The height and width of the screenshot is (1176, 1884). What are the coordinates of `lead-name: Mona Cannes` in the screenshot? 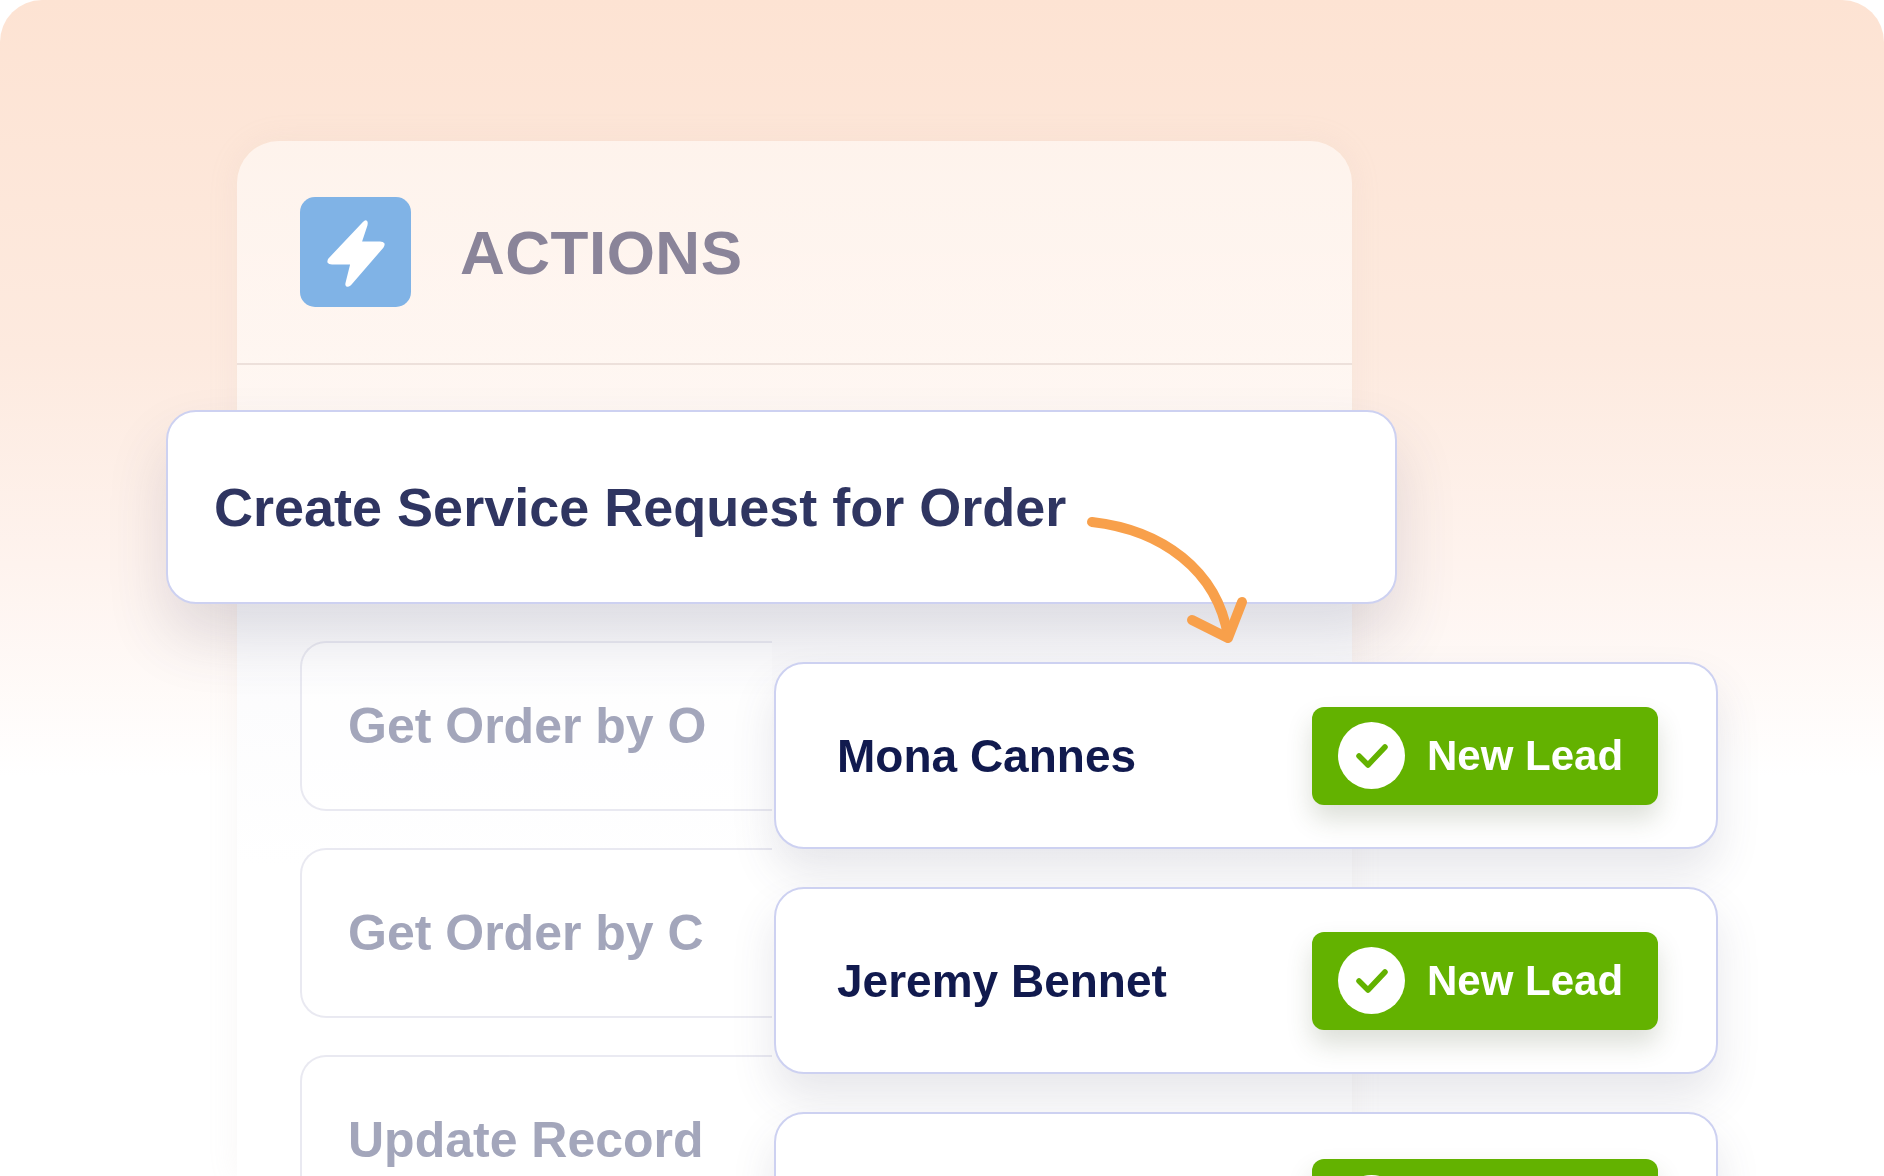 It's located at (987, 755).